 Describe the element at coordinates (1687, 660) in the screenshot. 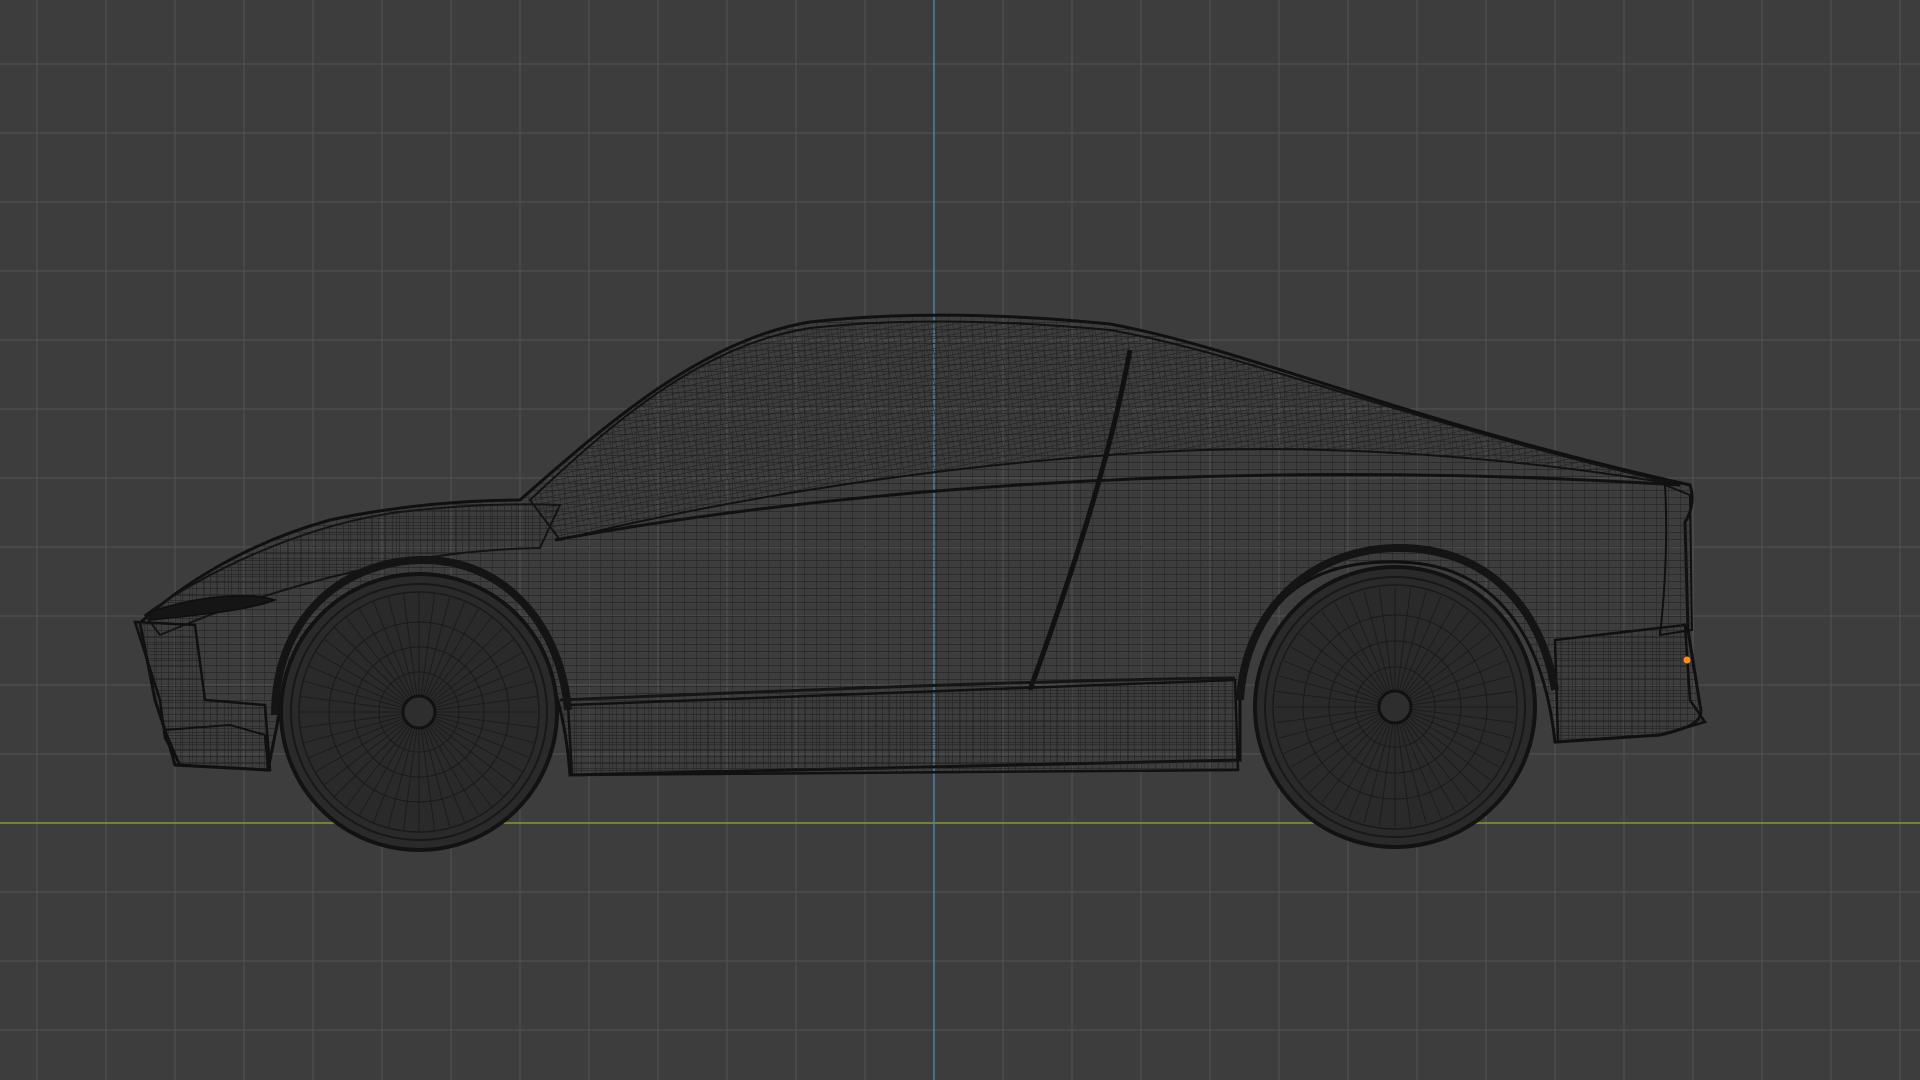

I see `selected-vertex-dot` at that location.